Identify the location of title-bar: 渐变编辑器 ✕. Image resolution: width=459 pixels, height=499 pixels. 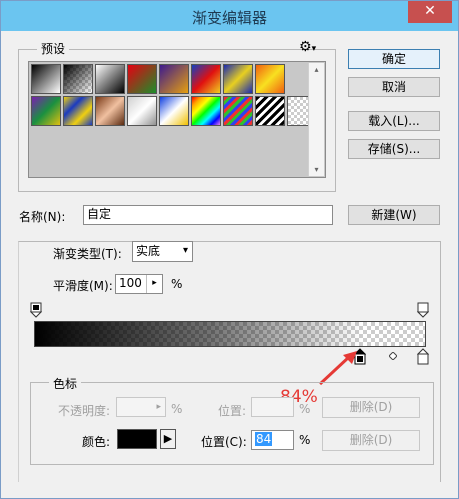
(229, 16).